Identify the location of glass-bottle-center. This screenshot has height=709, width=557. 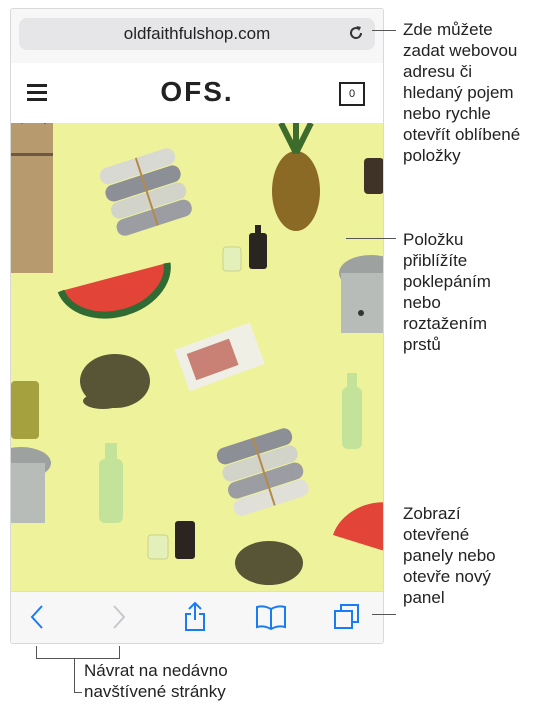
(111, 483).